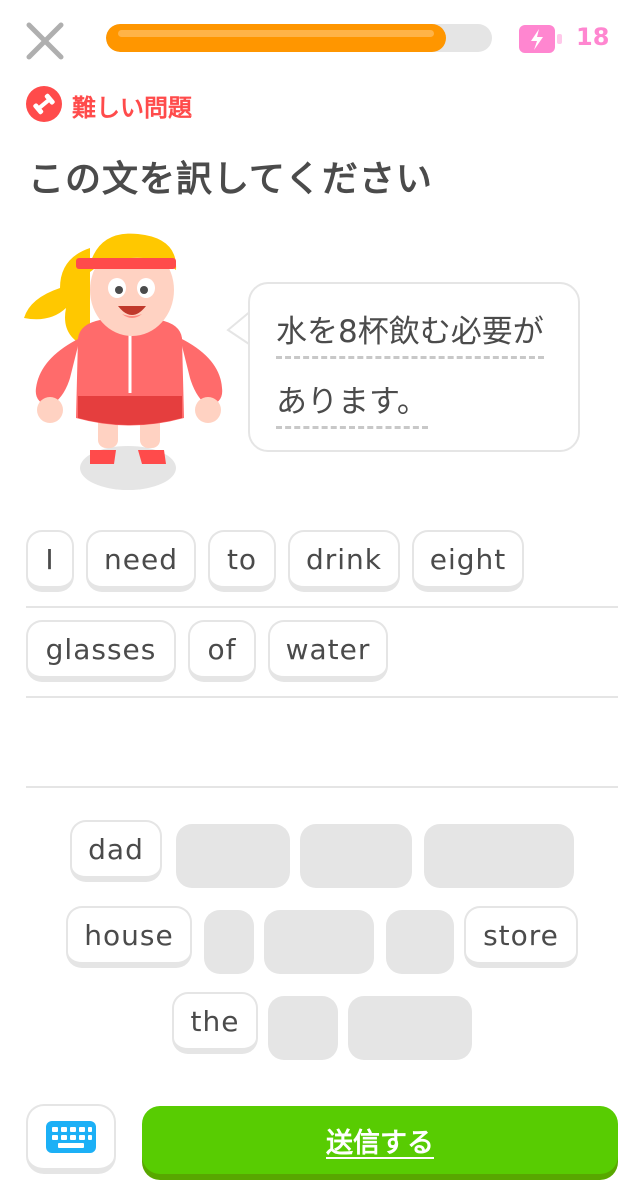  Describe the element at coordinates (132, 108) in the screenshot. I see `challenge-badge-label: 難しい問題` at that location.